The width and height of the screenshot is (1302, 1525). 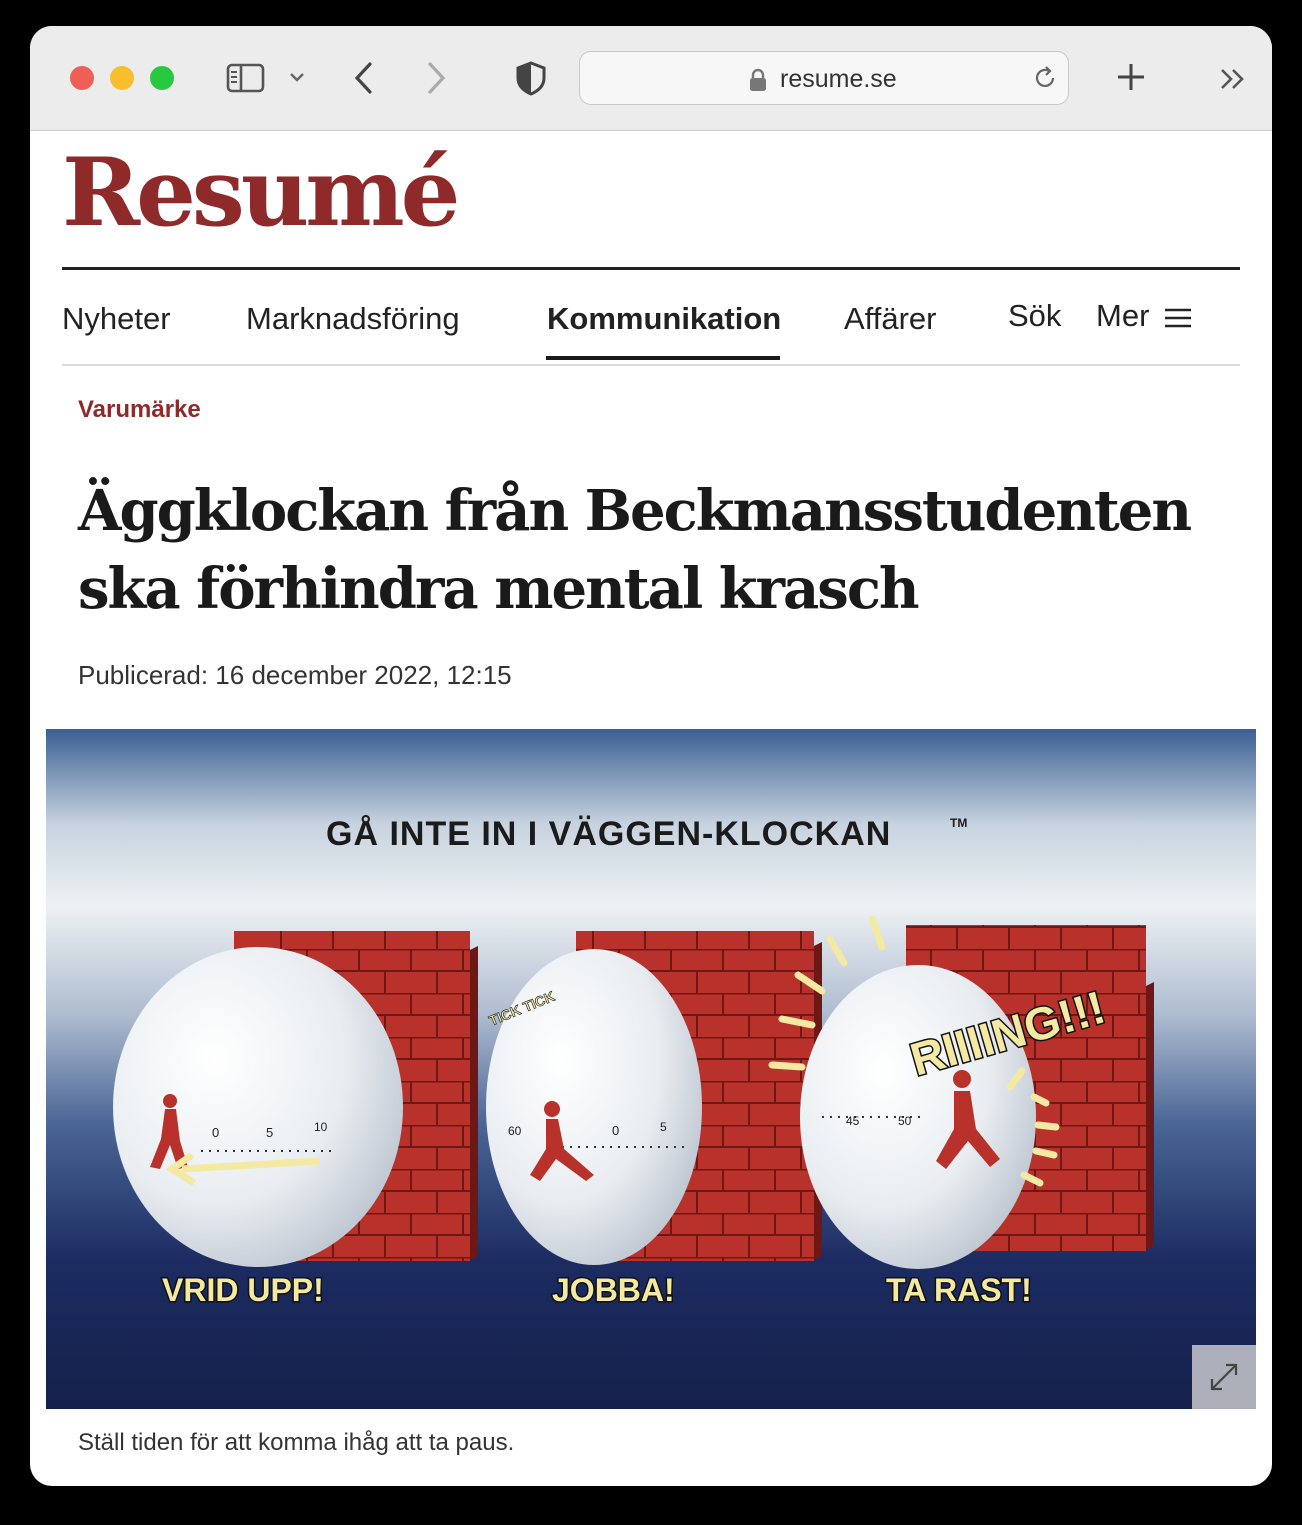 I want to click on reload-icon, so click(x=1045, y=78).